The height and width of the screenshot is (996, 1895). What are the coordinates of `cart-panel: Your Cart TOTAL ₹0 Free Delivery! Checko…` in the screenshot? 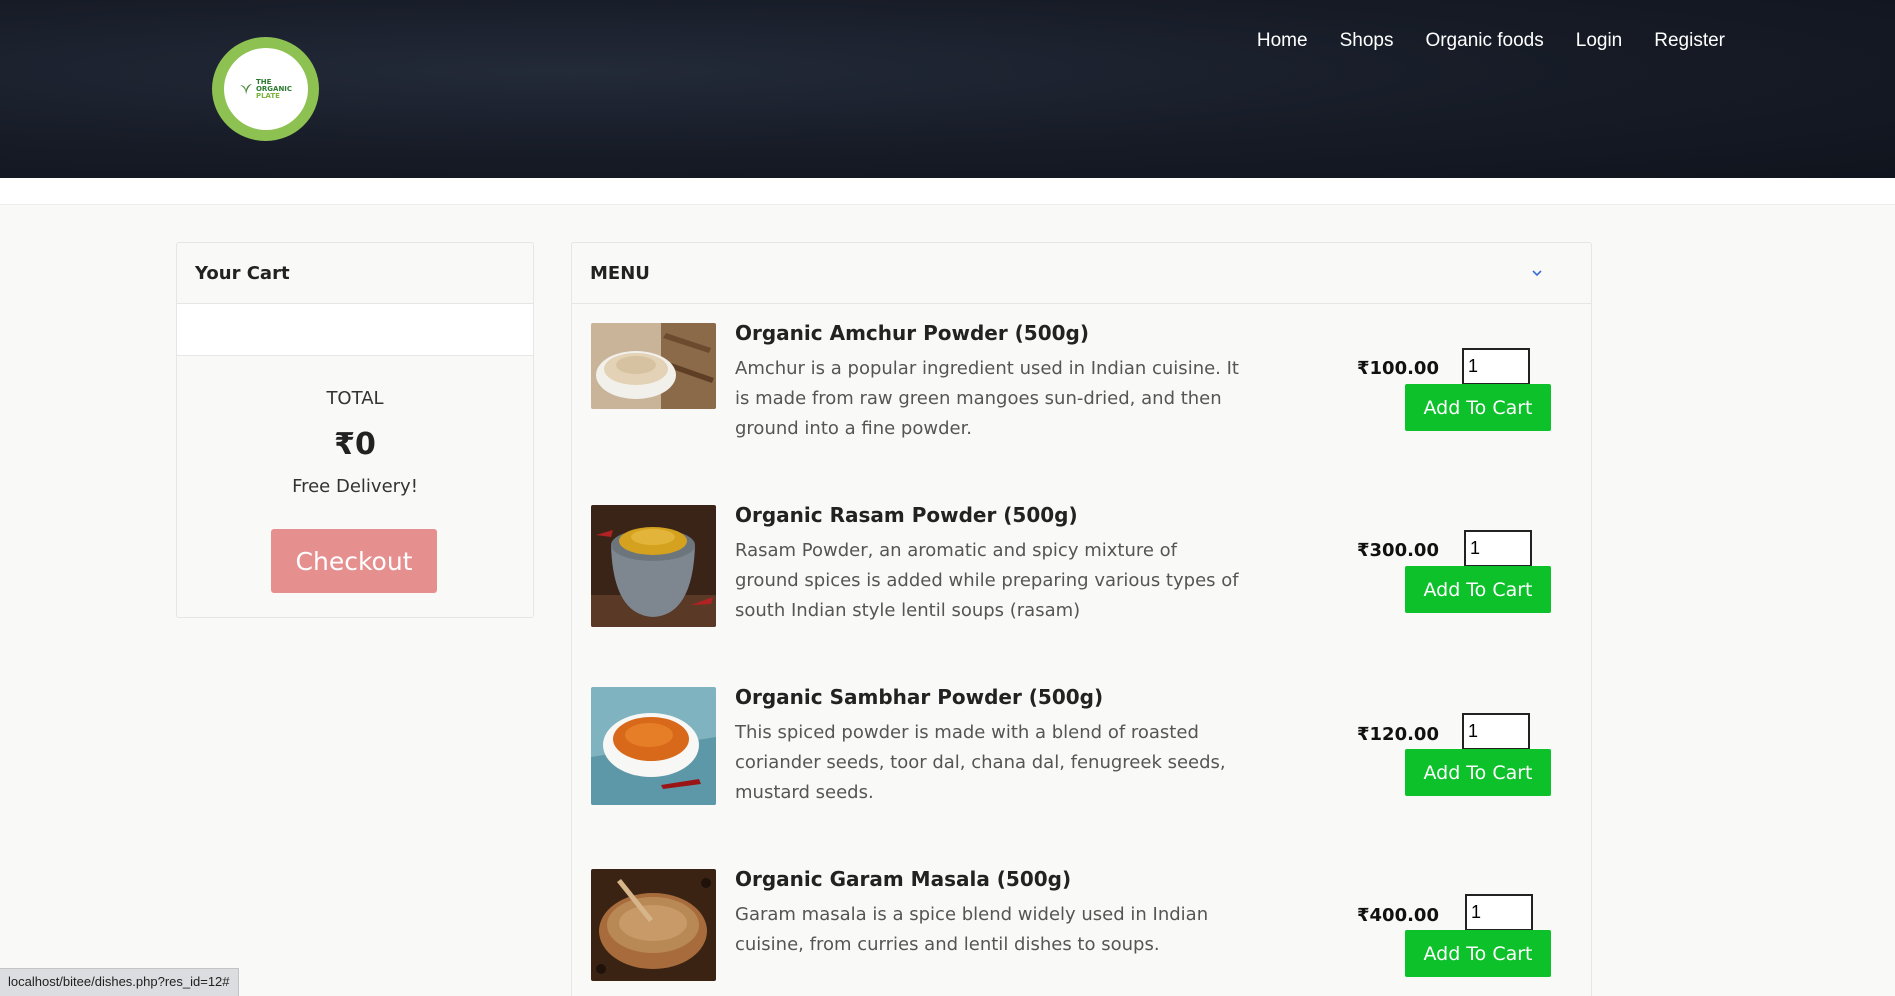 It's located at (355, 430).